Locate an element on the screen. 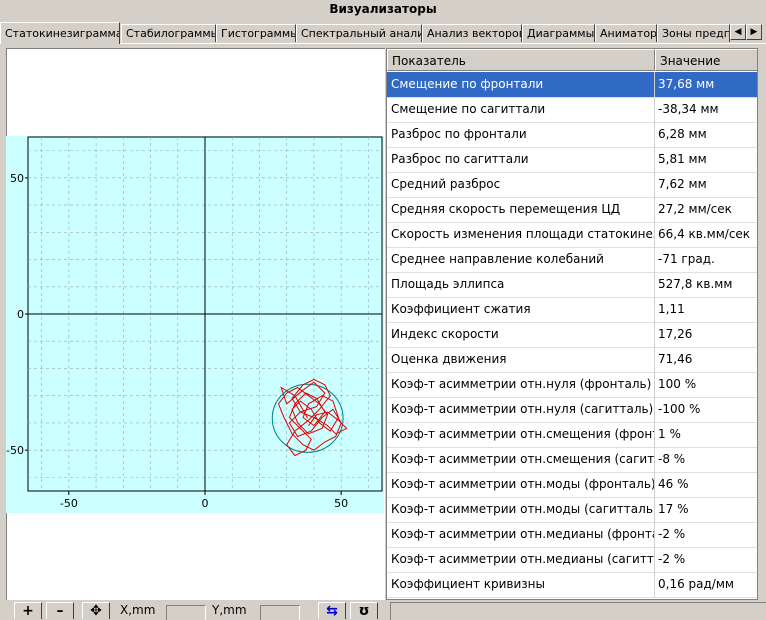 The height and width of the screenshot is (620, 766). tab-7: Зоны предпо is located at coordinates (693, 33).